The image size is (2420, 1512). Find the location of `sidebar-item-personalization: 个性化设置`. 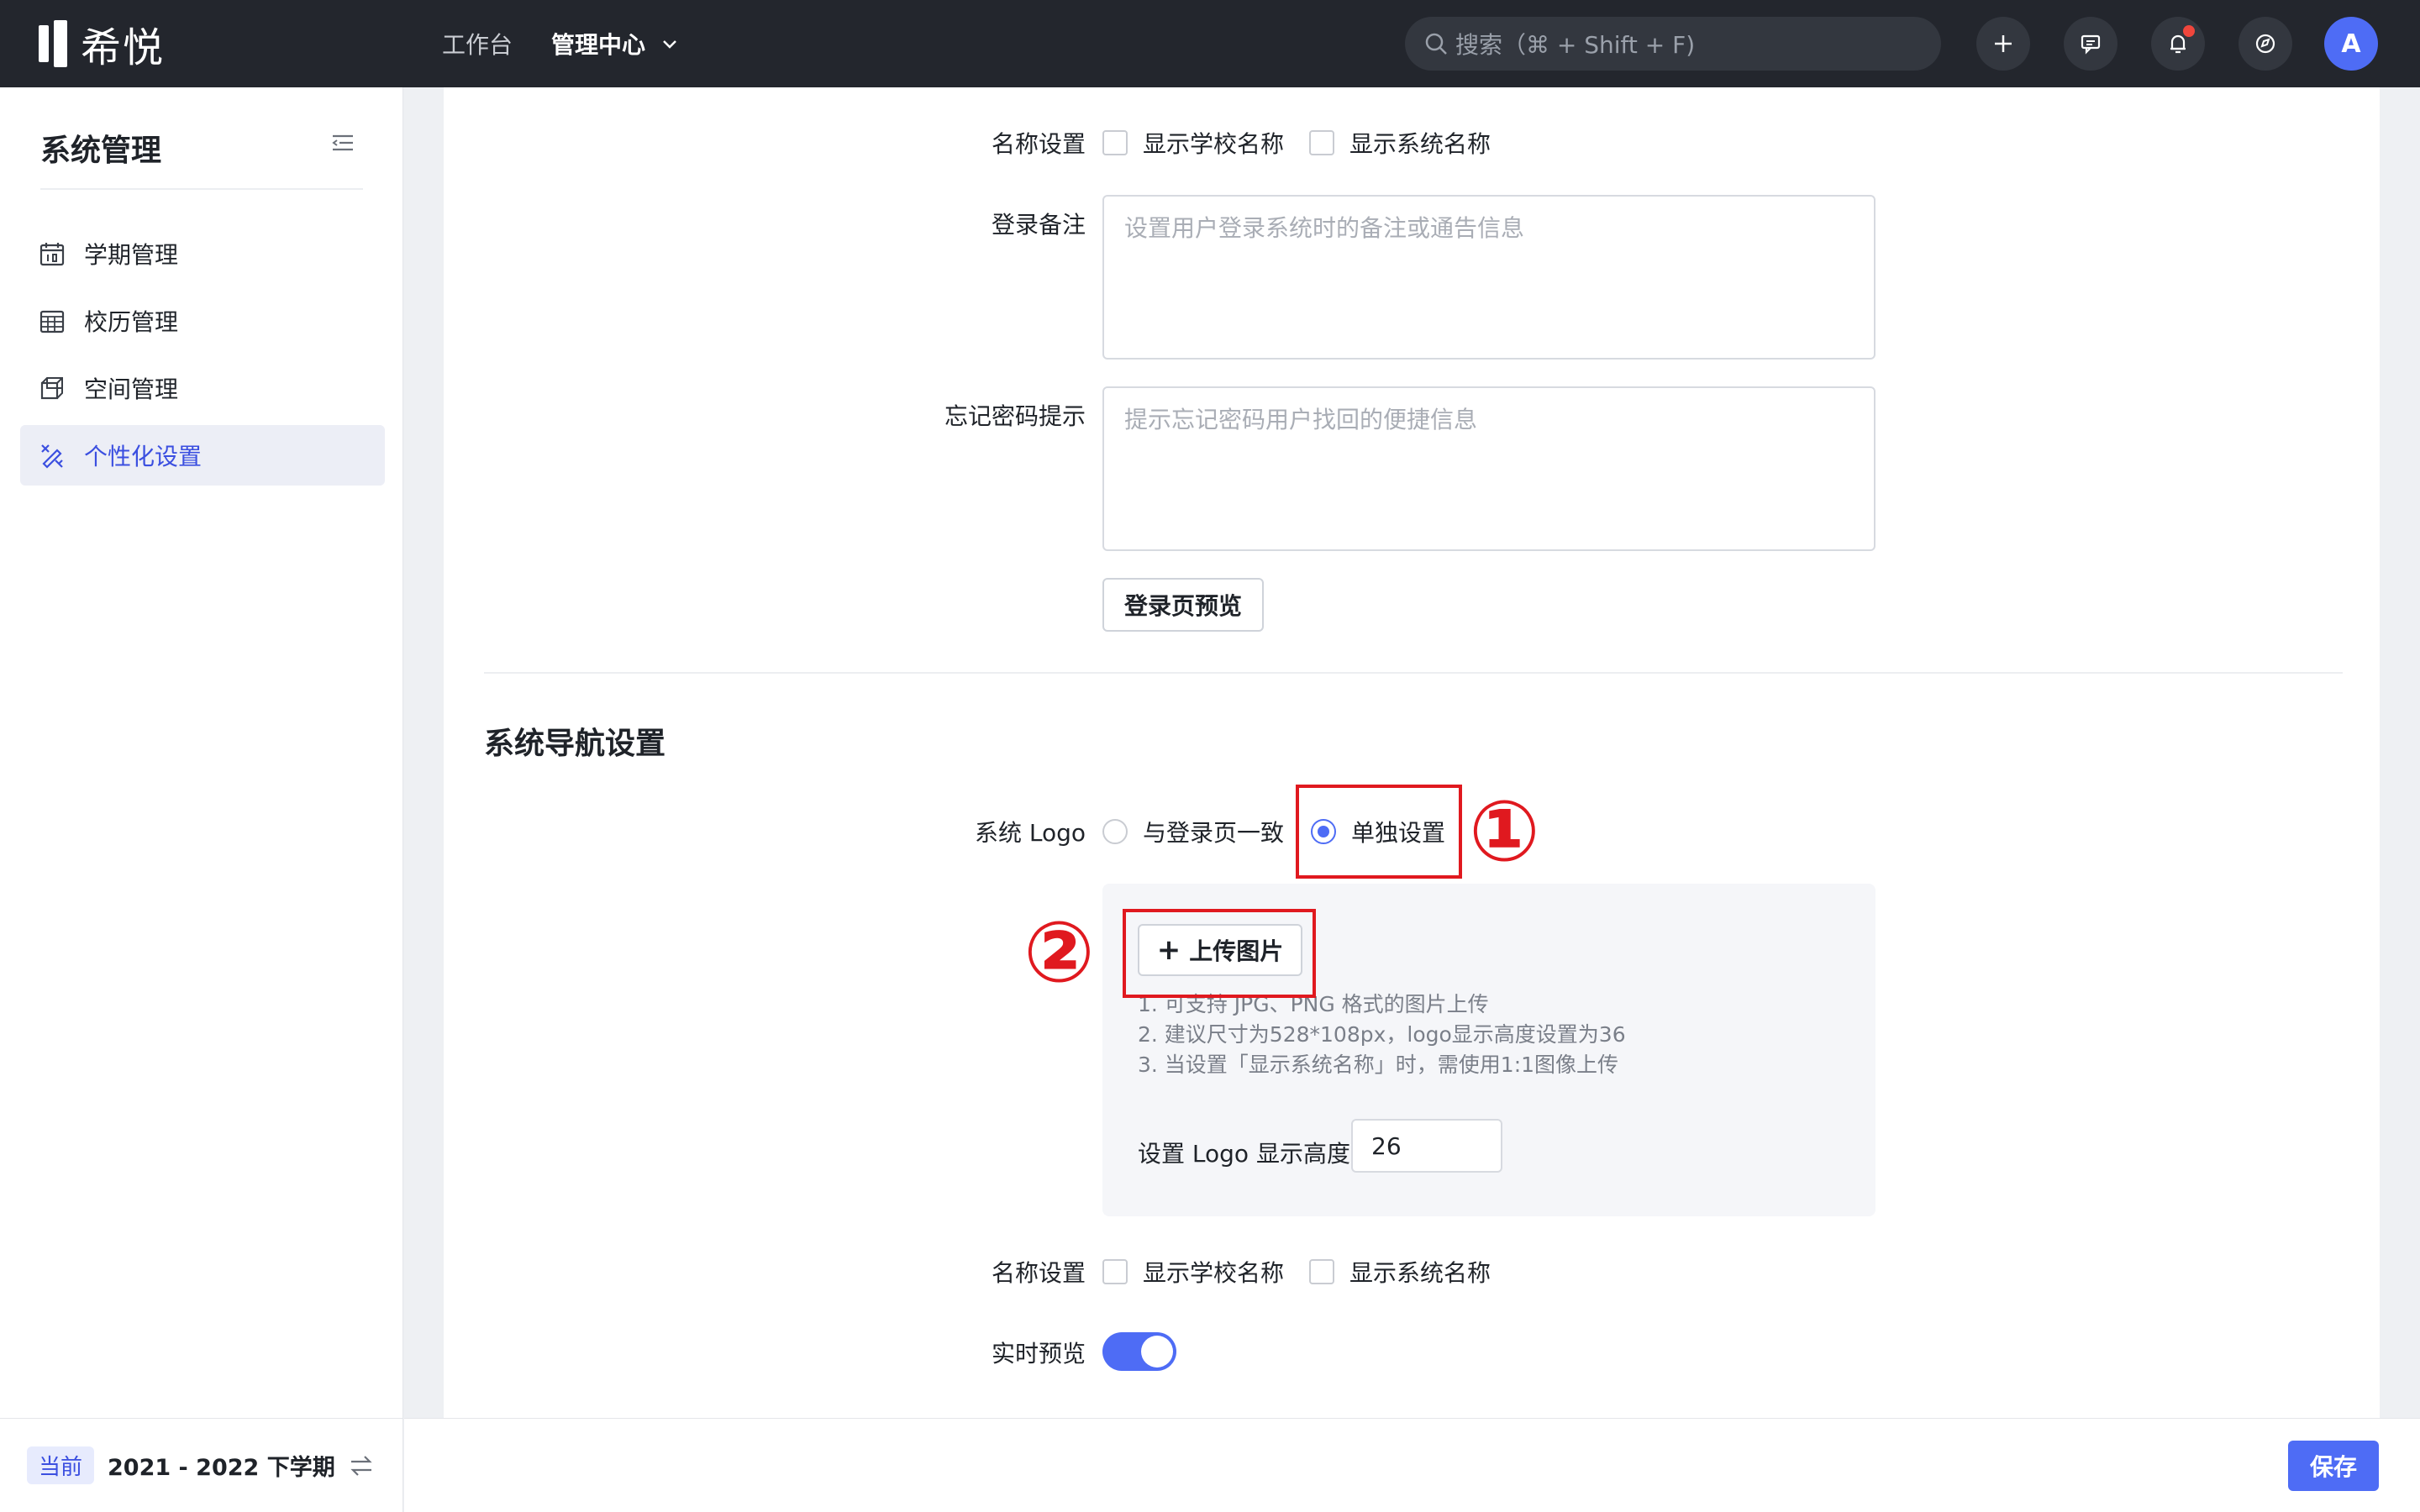

sidebar-item-personalization: 个性化设置 is located at coordinates (202, 455).